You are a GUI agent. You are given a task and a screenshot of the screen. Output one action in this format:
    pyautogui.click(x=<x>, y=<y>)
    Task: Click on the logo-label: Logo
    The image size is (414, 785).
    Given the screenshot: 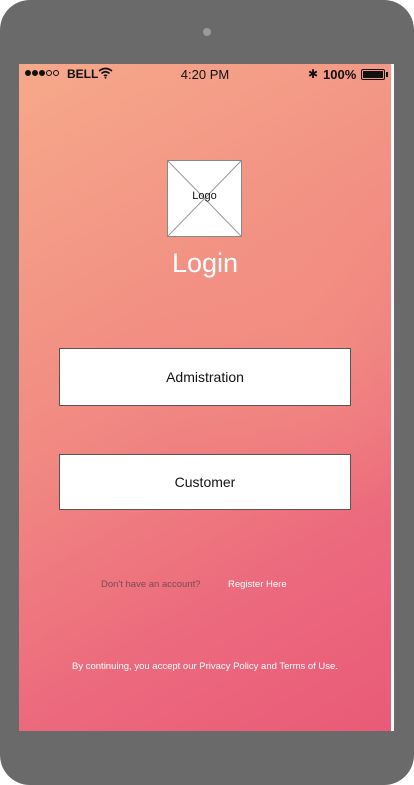 What is the action you would take?
    pyautogui.click(x=204, y=196)
    